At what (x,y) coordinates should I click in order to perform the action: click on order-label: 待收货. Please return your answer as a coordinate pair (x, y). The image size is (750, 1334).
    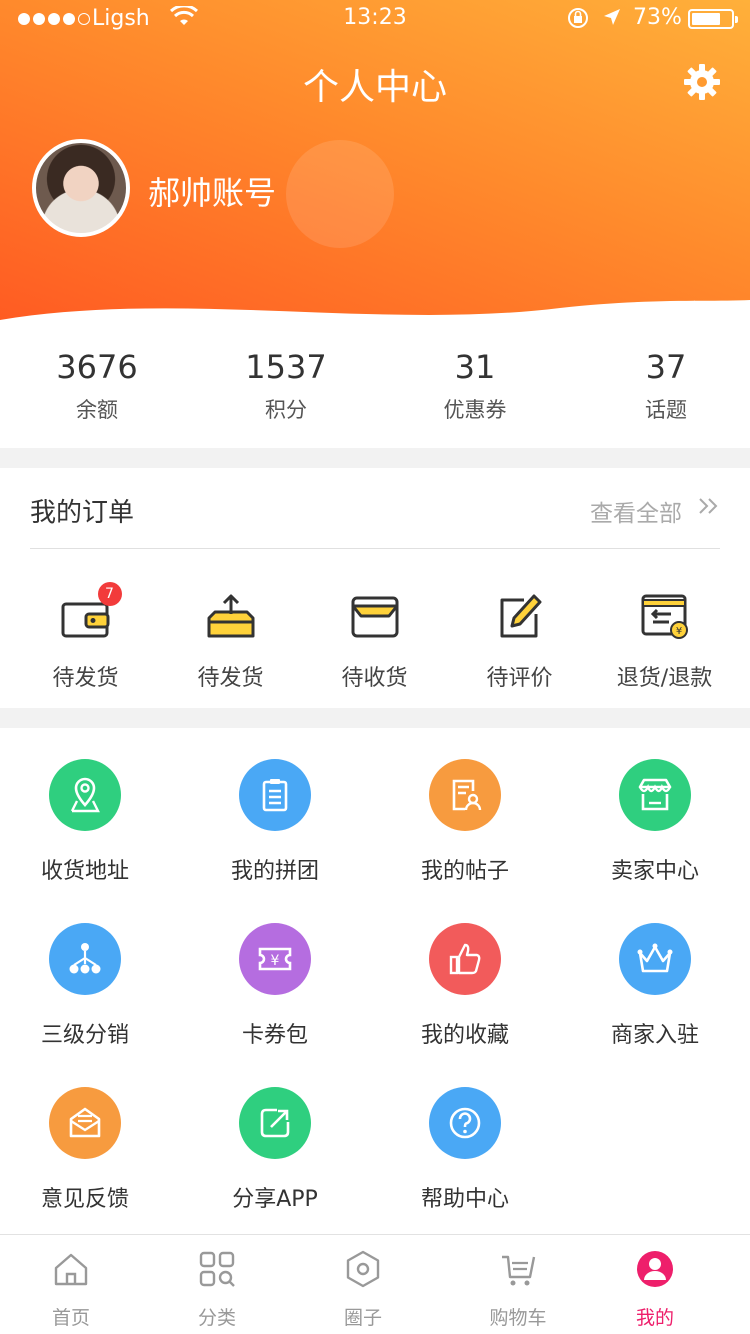
    Looking at the image, I should click on (374, 678).